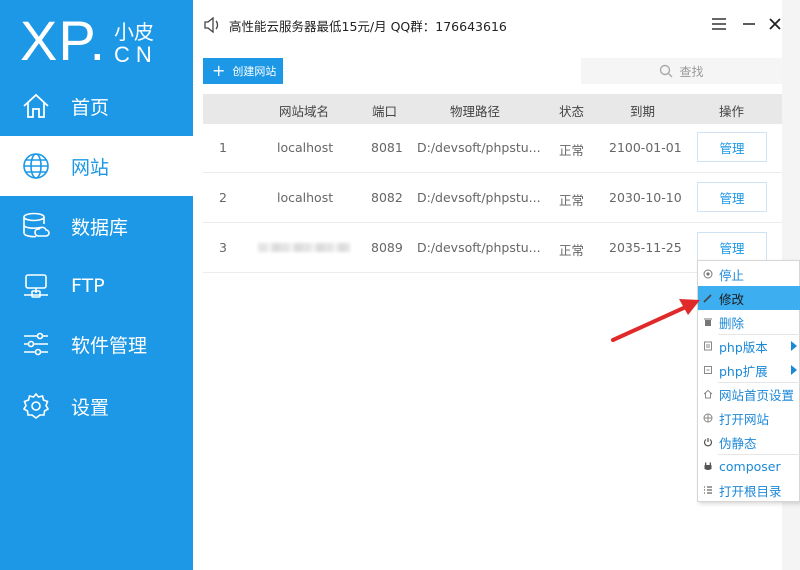  What do you see at coordinates (732, 299) in the screenshot?
I see `menu-item-label: 修改` at bounding box center [732, 299].